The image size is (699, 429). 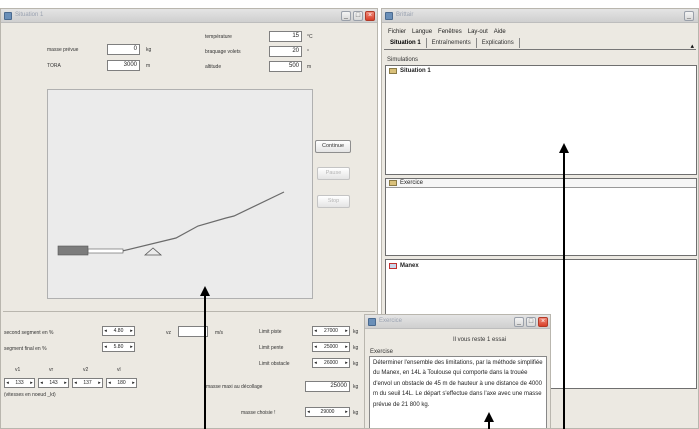 What do you see at coordinates (356, 413) in the screenshot?
I see `masse-choisie-unit: kg` at bounding box center [356, 413].